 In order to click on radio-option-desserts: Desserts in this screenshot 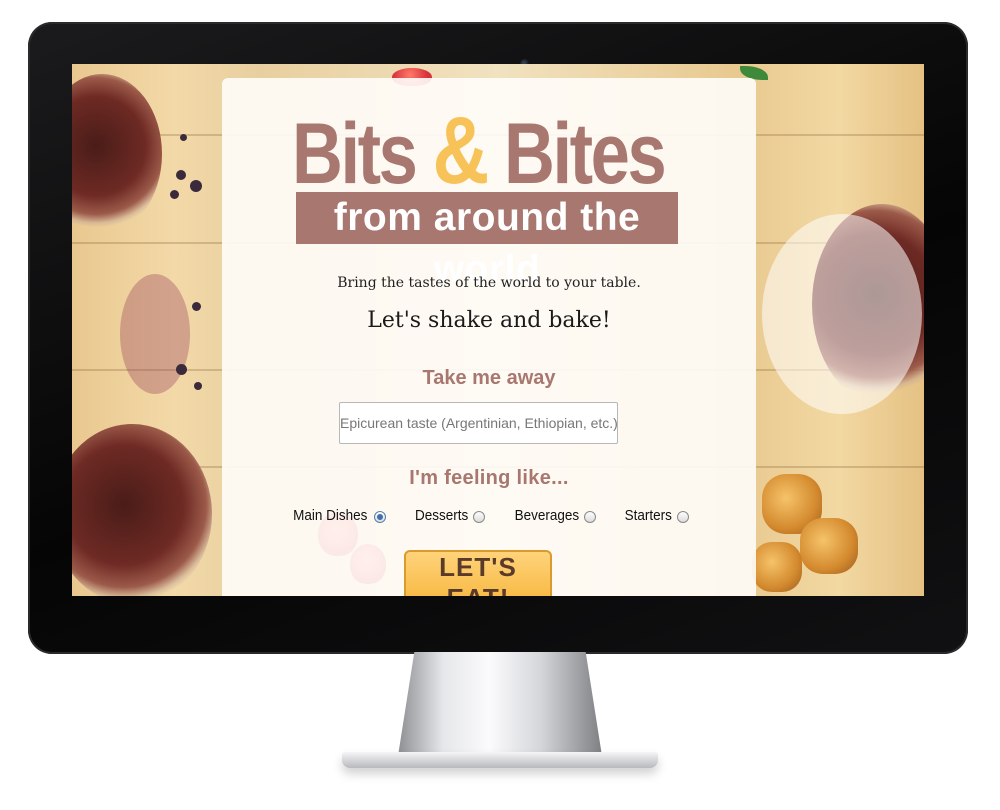, I will do `click(448, 515)`.